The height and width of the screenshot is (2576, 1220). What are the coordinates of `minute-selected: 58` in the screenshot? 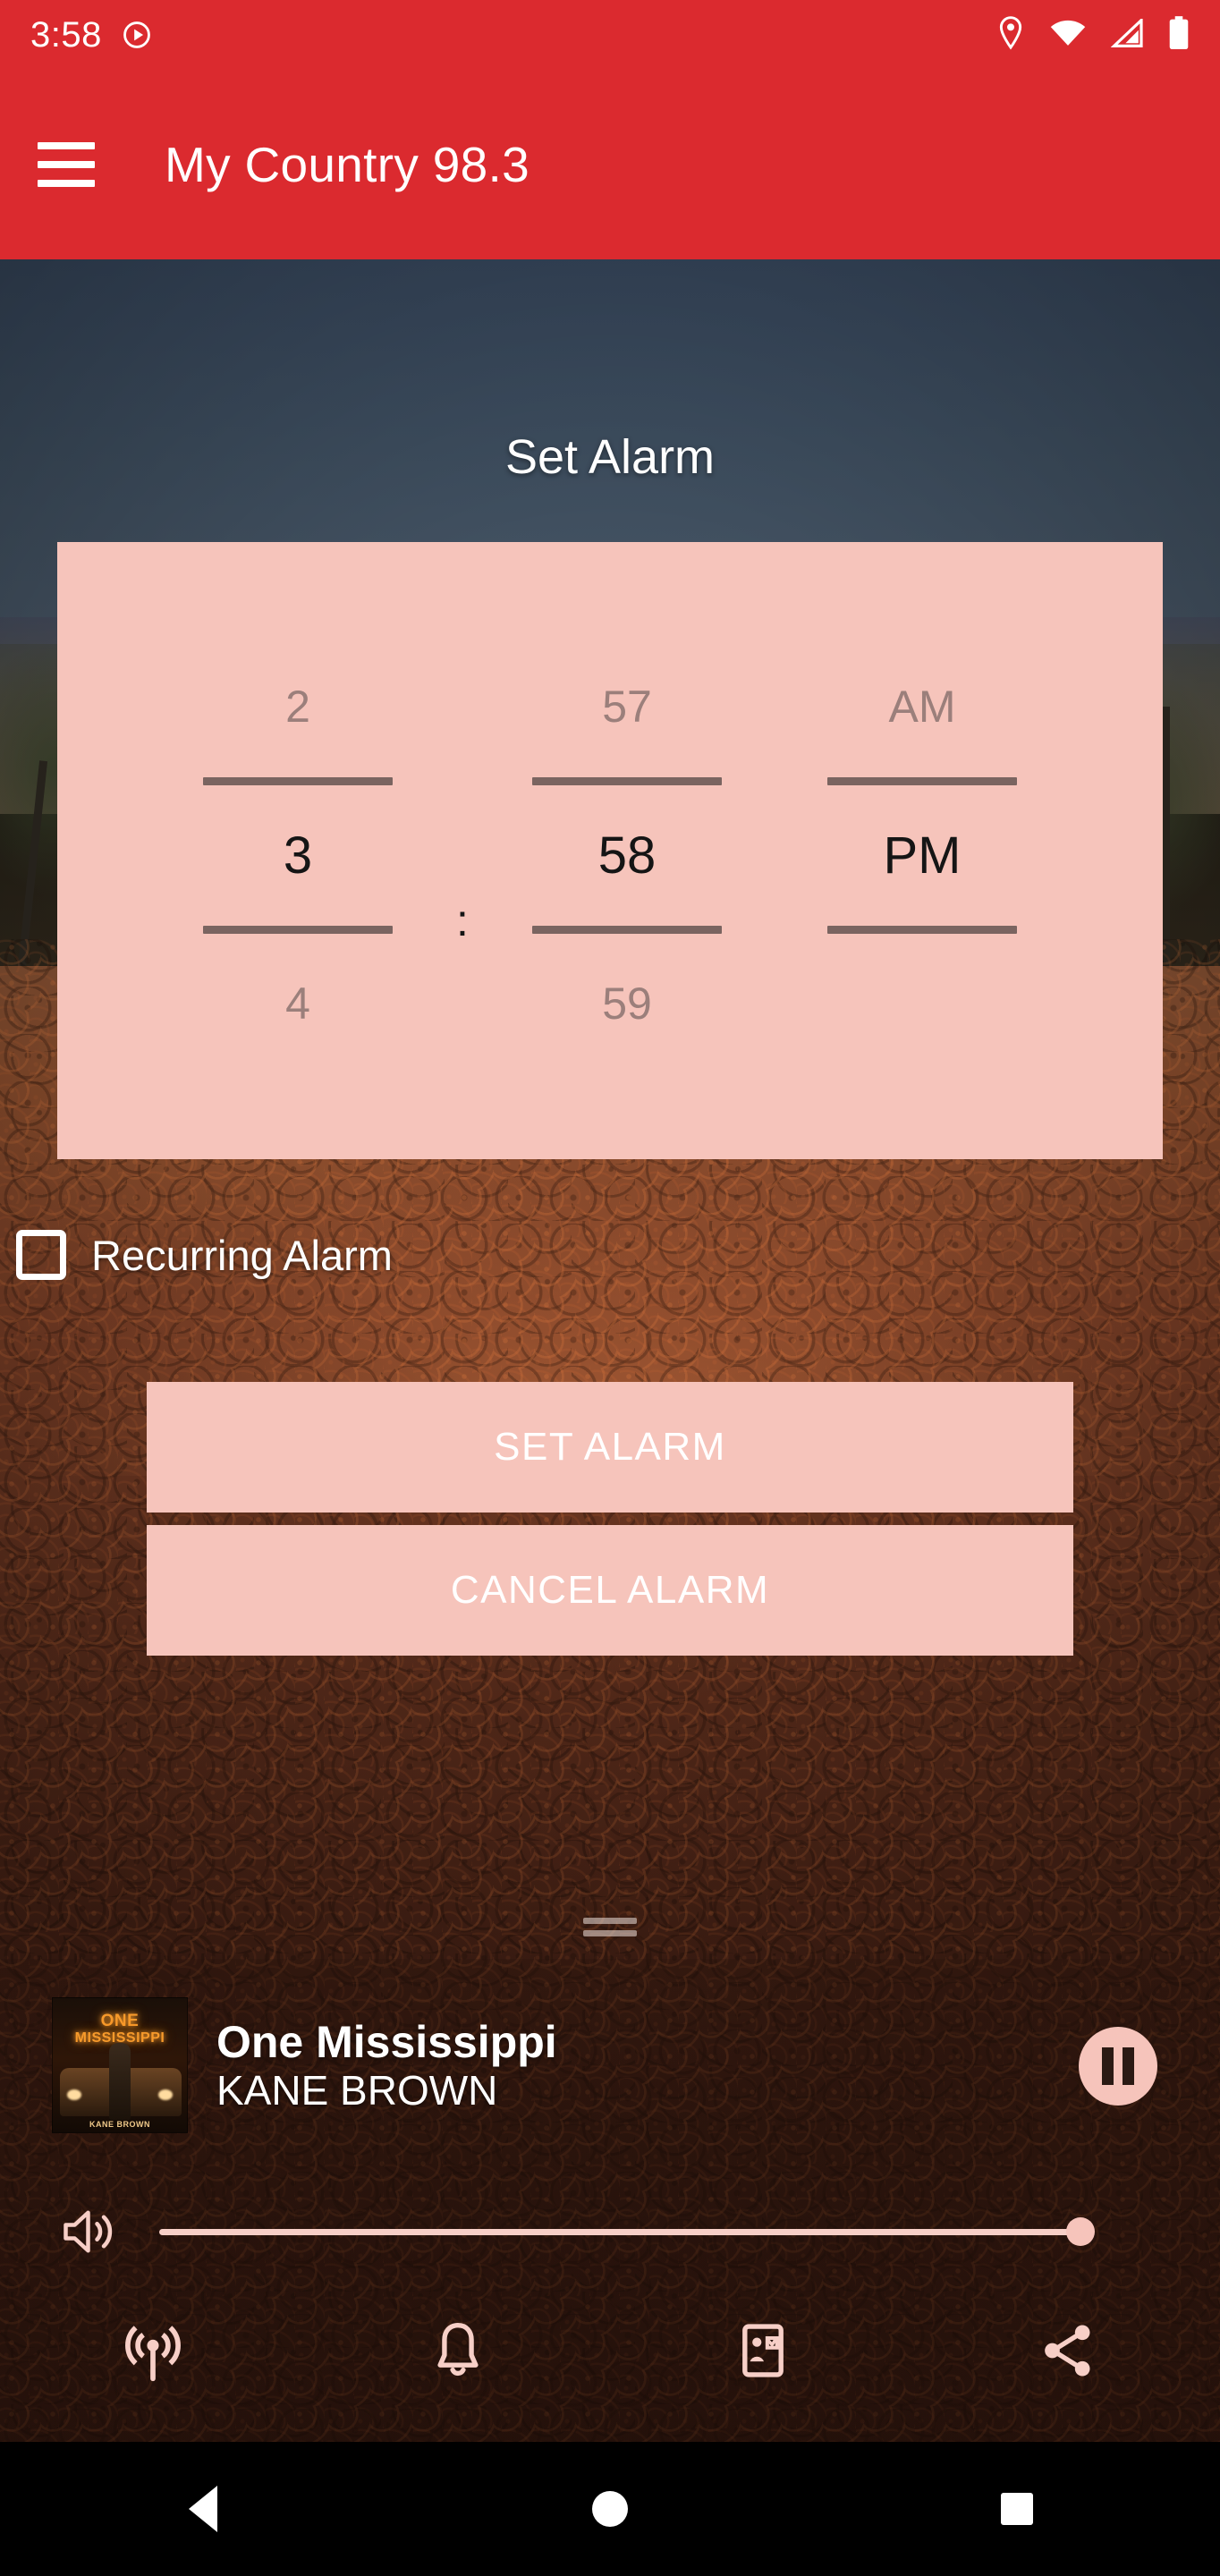 It's located at (627, 855).